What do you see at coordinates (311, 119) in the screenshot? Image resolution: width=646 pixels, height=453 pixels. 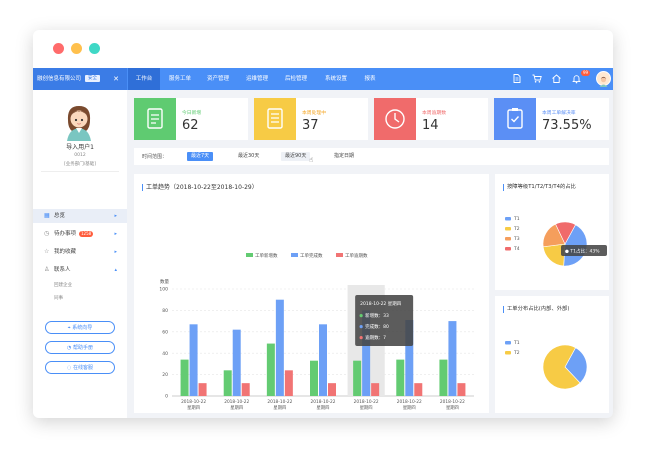 I see `stat-card-processing: 本周处理中 37` at bounding box center [311, 119].